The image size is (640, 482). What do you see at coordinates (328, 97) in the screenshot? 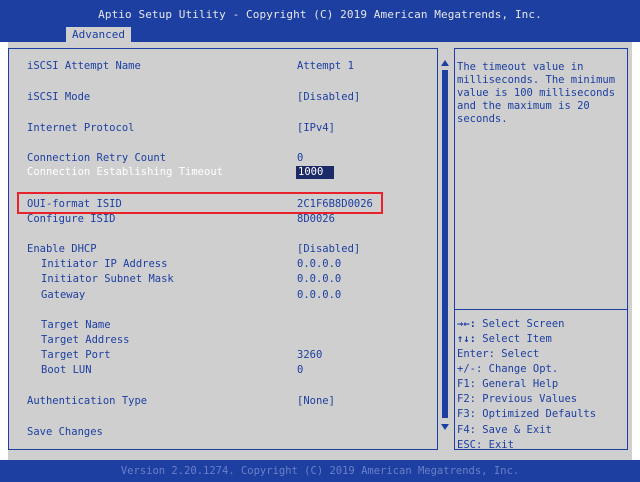
I see `iscsi-mode-value: [Disabled]` at bounding box center [328, 97].